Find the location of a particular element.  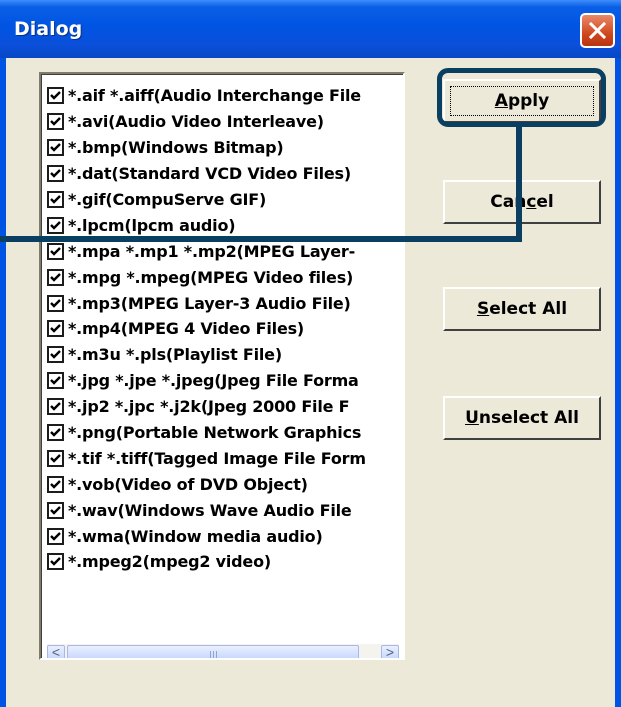

file-type-row: *.mp4(MPEG 4 Video Files) is located at coordinates (206, 329).